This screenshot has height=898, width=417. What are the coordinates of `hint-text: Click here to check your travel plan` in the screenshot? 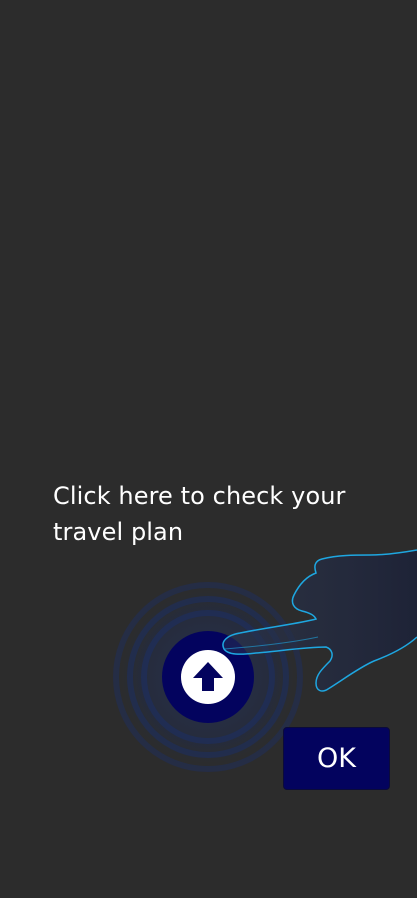 It's located at (199, 514).